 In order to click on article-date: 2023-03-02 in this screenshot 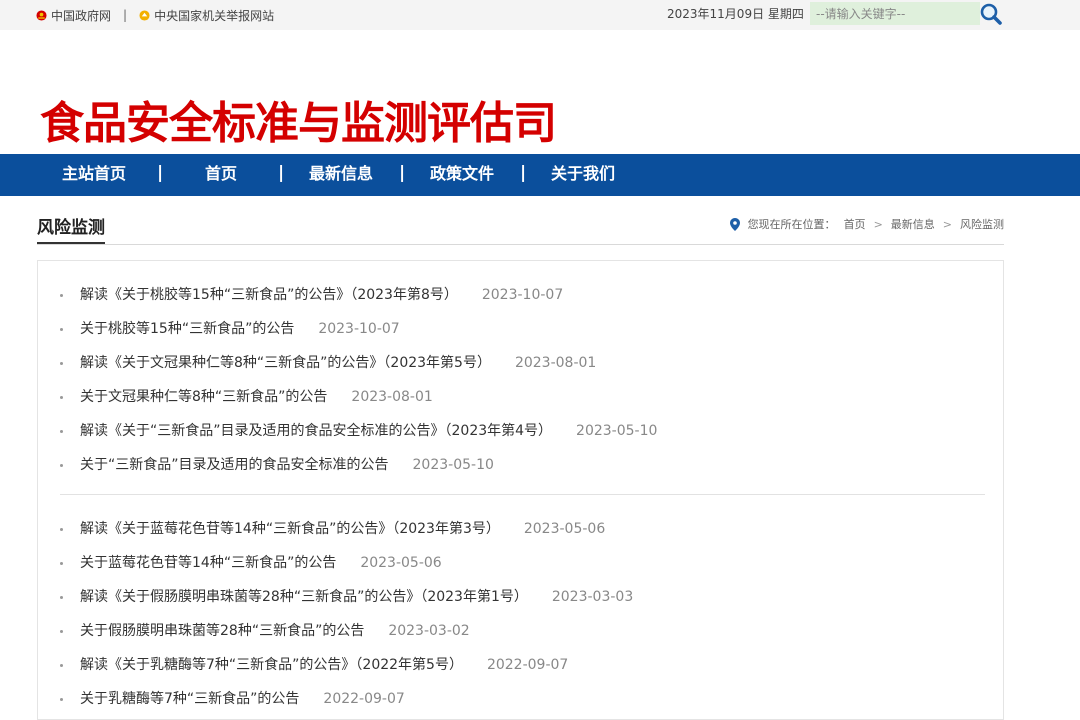, I will do `click(429, 631)`.